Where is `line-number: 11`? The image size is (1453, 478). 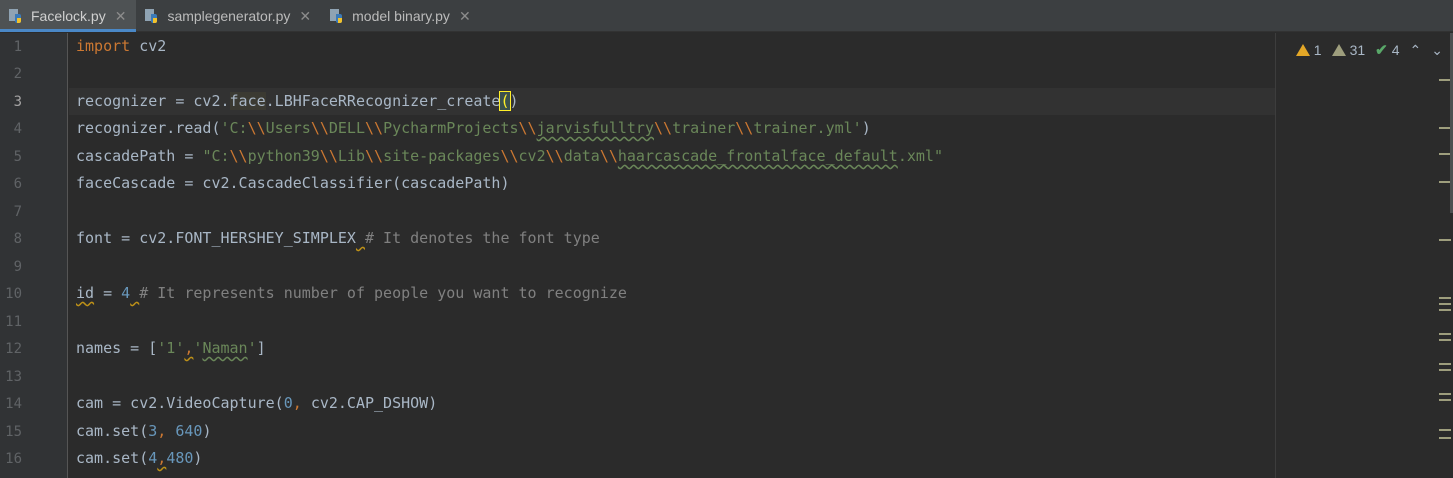 line-number: 11 is located at coordinates (13, 322).